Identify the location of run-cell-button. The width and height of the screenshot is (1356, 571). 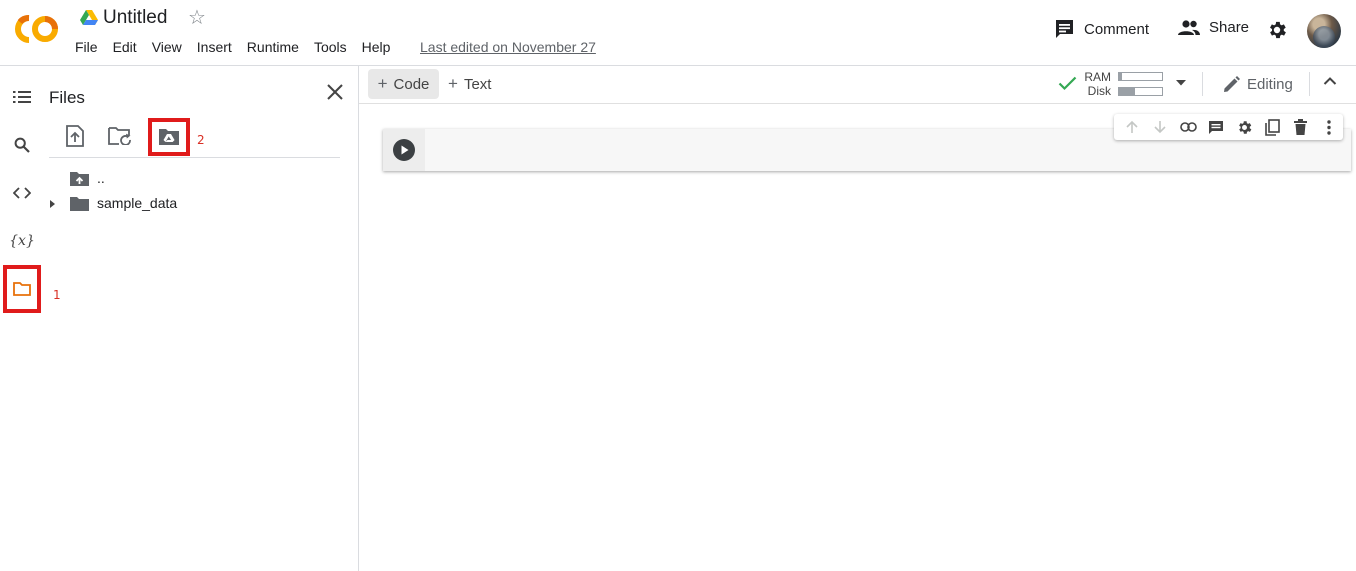
(404, 150).